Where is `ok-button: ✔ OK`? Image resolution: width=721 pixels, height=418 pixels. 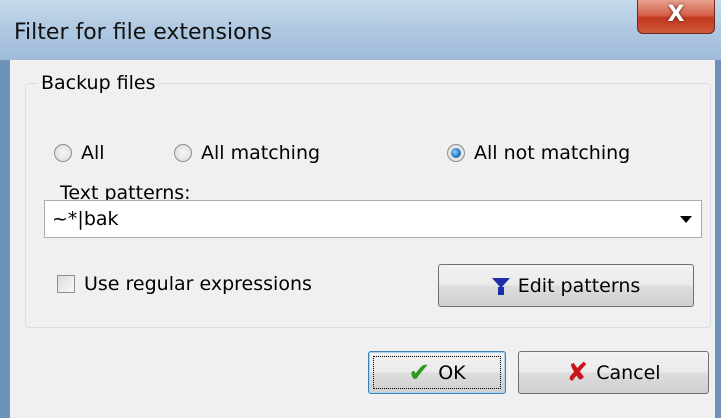
ok-button: ✔ OK is located at coordinates (437, 372).